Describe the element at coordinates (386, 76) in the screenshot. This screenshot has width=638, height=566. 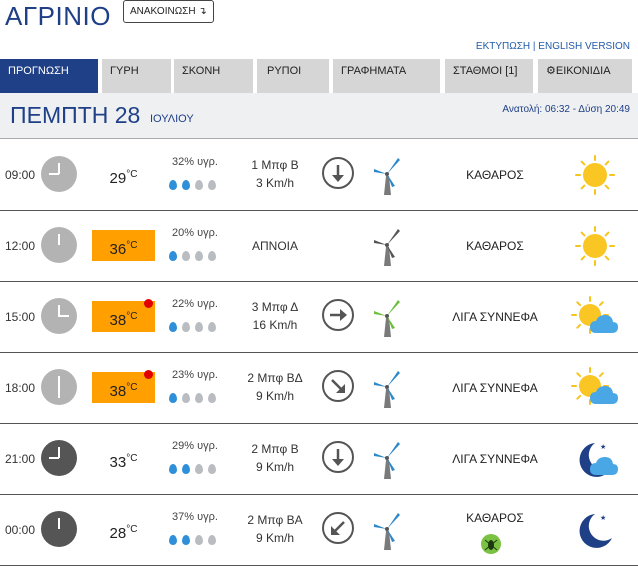
I see `tab-charts: ΓΡΑΦΗΜΑΤΑ` at that location.